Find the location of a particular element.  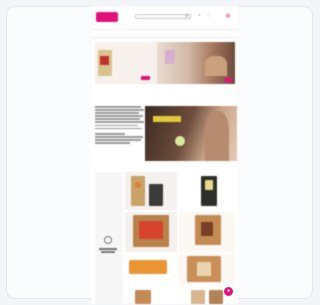

hero-banner is located at coordinates (165, 63).